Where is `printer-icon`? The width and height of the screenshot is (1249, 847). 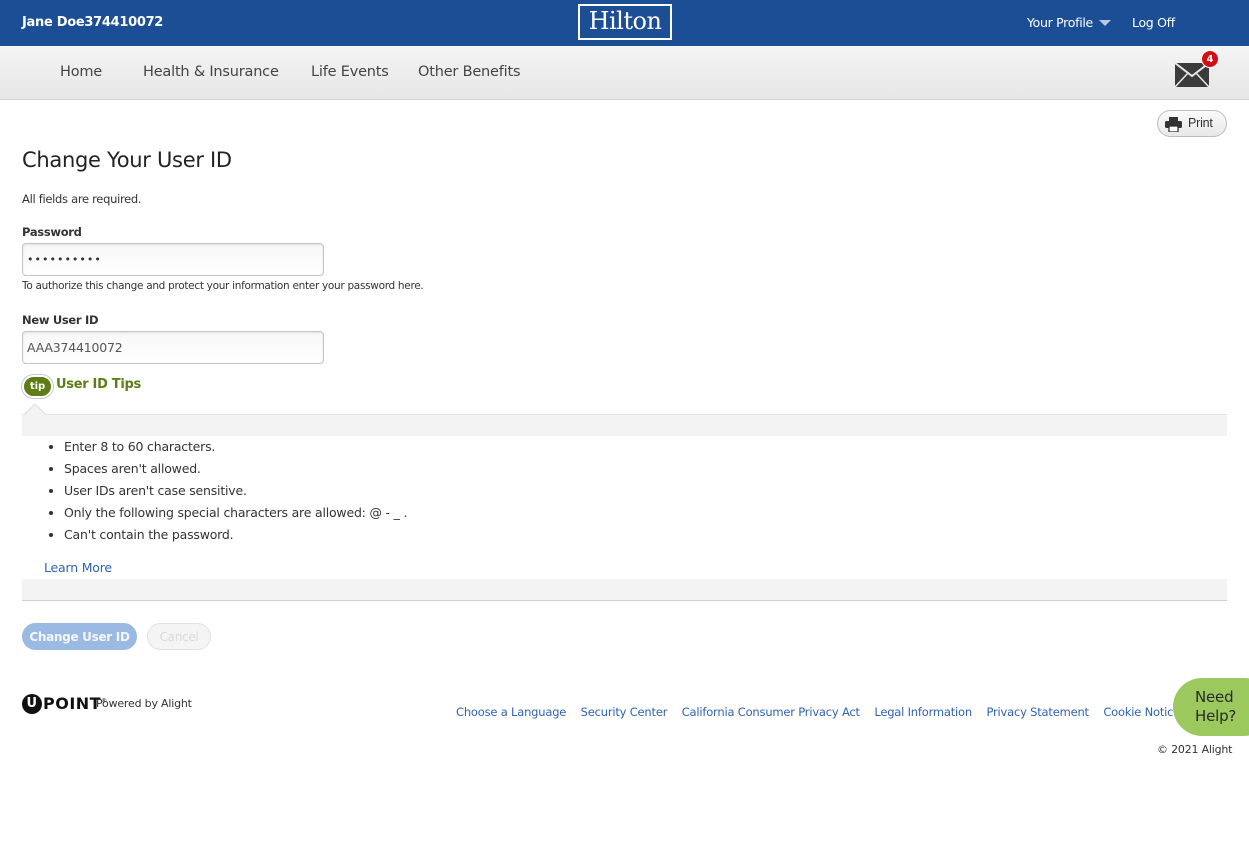
printer-icon is located at coordinates (1173, 124).